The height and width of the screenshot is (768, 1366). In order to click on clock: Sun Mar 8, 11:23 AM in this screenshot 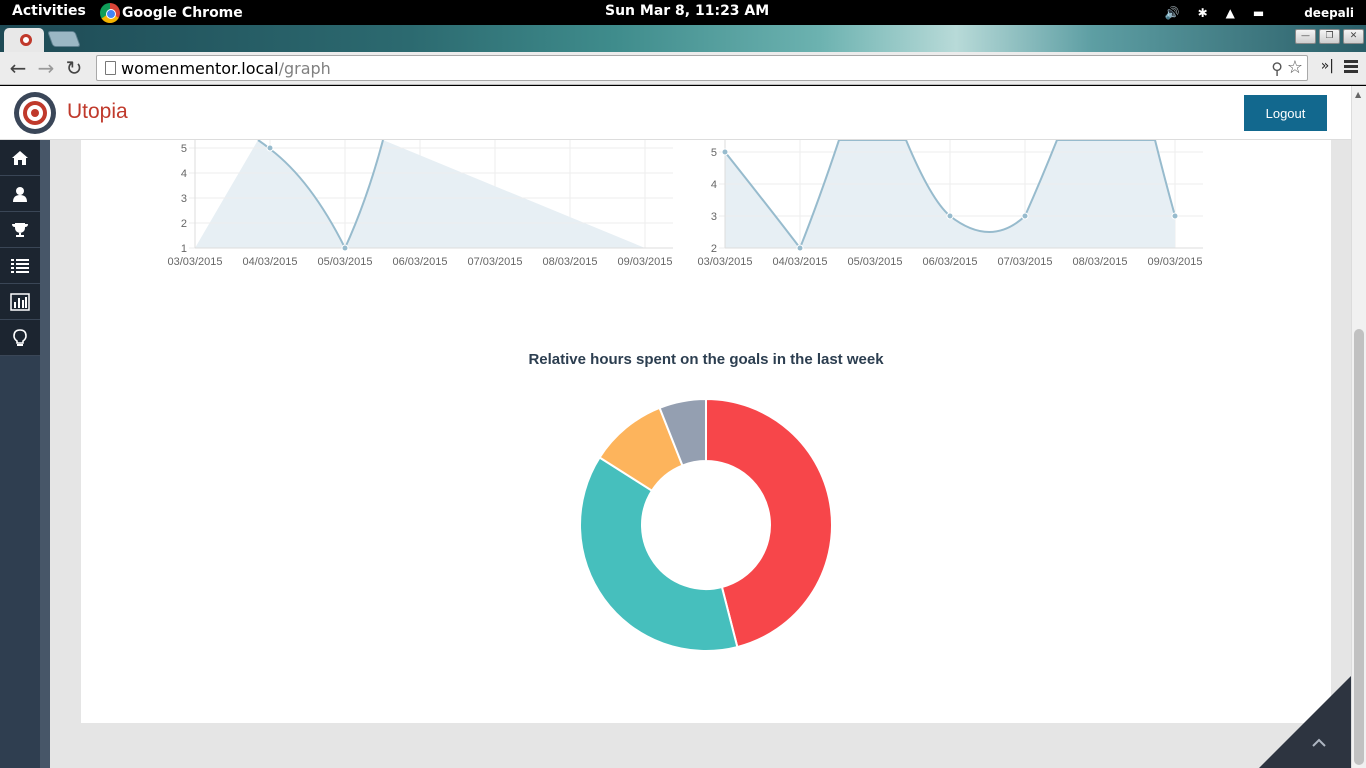, I will do `click(687, 11)`.